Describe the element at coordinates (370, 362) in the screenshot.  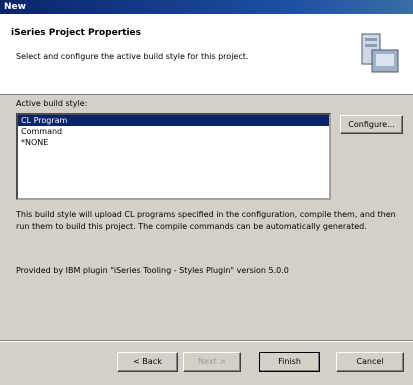
I see `cancel-button: Cancel` at that location.